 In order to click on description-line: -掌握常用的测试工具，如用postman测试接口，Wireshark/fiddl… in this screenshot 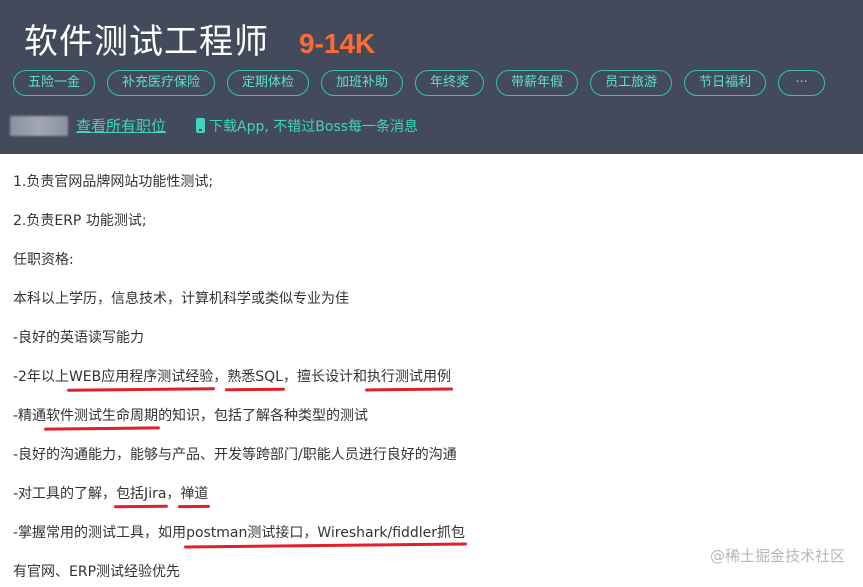, I will do `click(239, 533)`.